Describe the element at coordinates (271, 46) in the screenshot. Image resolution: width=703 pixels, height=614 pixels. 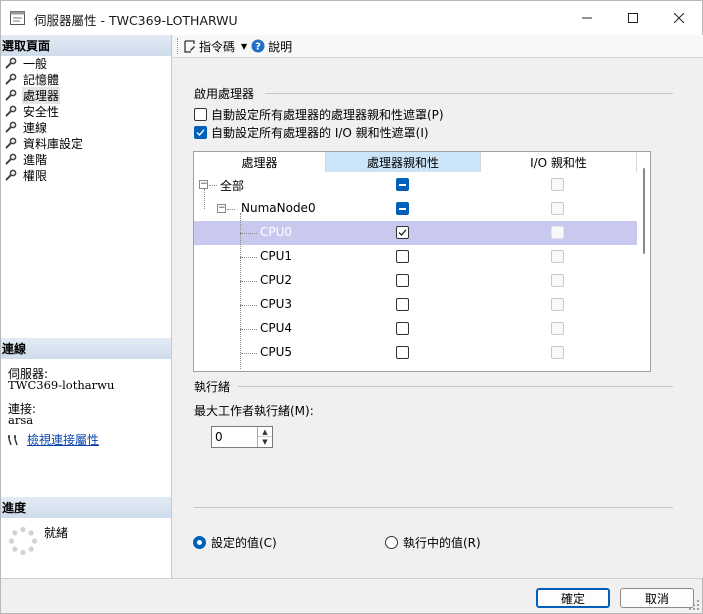
I see `help-button: ? 說明` at that location.